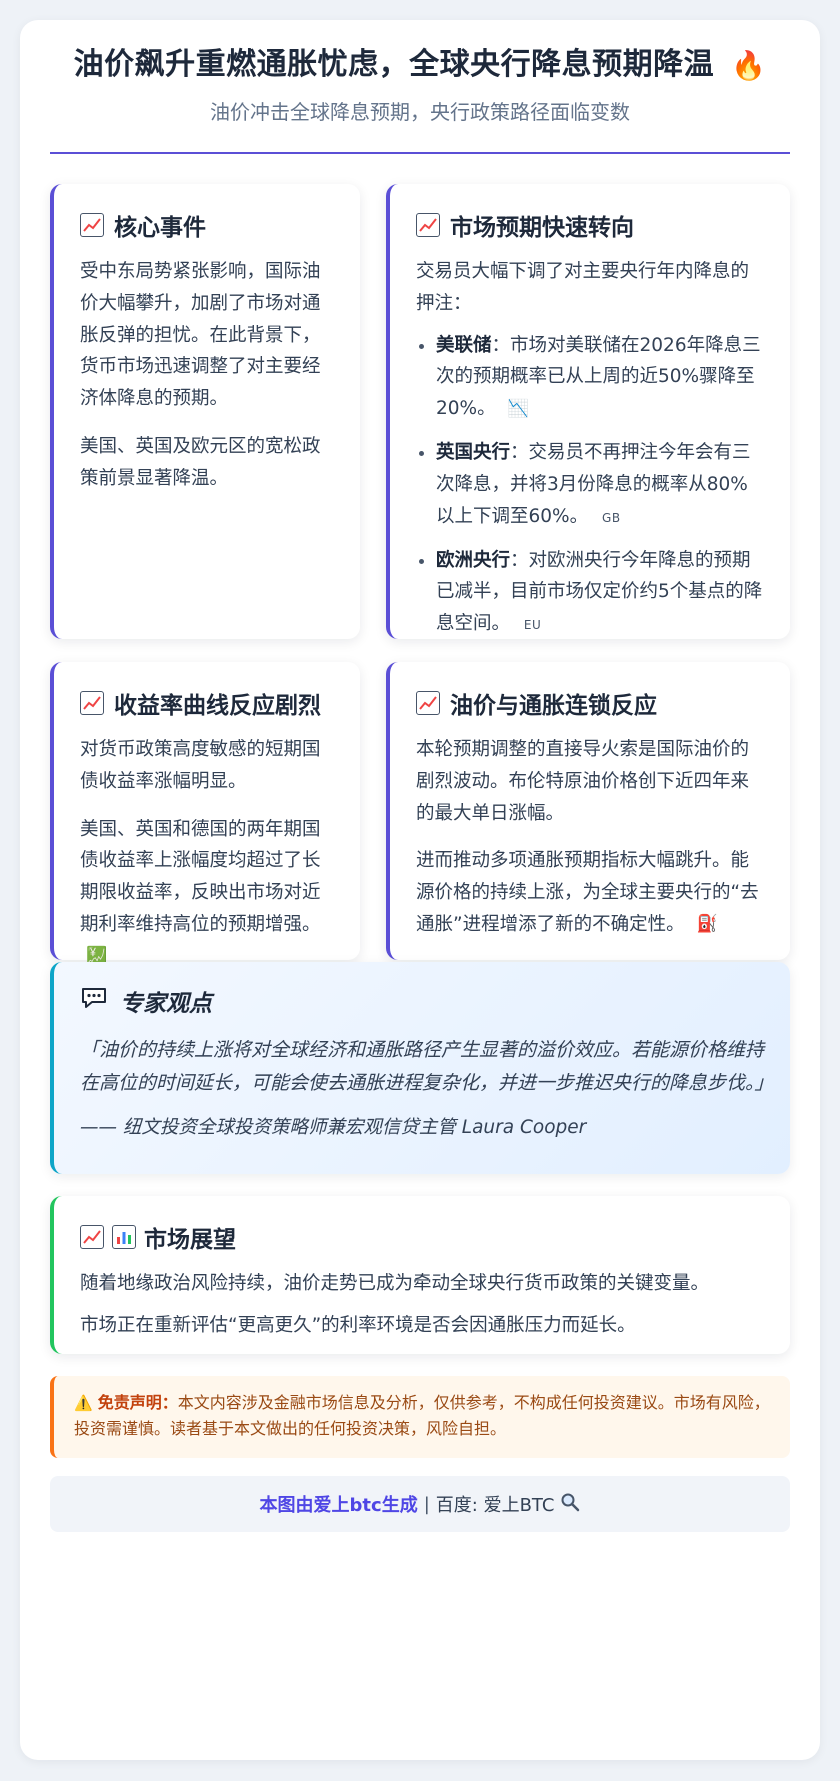  Describe the element at coordinates (553, 706) in the screenshot. I see `oil-inflation-title: 油价与通胀连锁反应` at that location.